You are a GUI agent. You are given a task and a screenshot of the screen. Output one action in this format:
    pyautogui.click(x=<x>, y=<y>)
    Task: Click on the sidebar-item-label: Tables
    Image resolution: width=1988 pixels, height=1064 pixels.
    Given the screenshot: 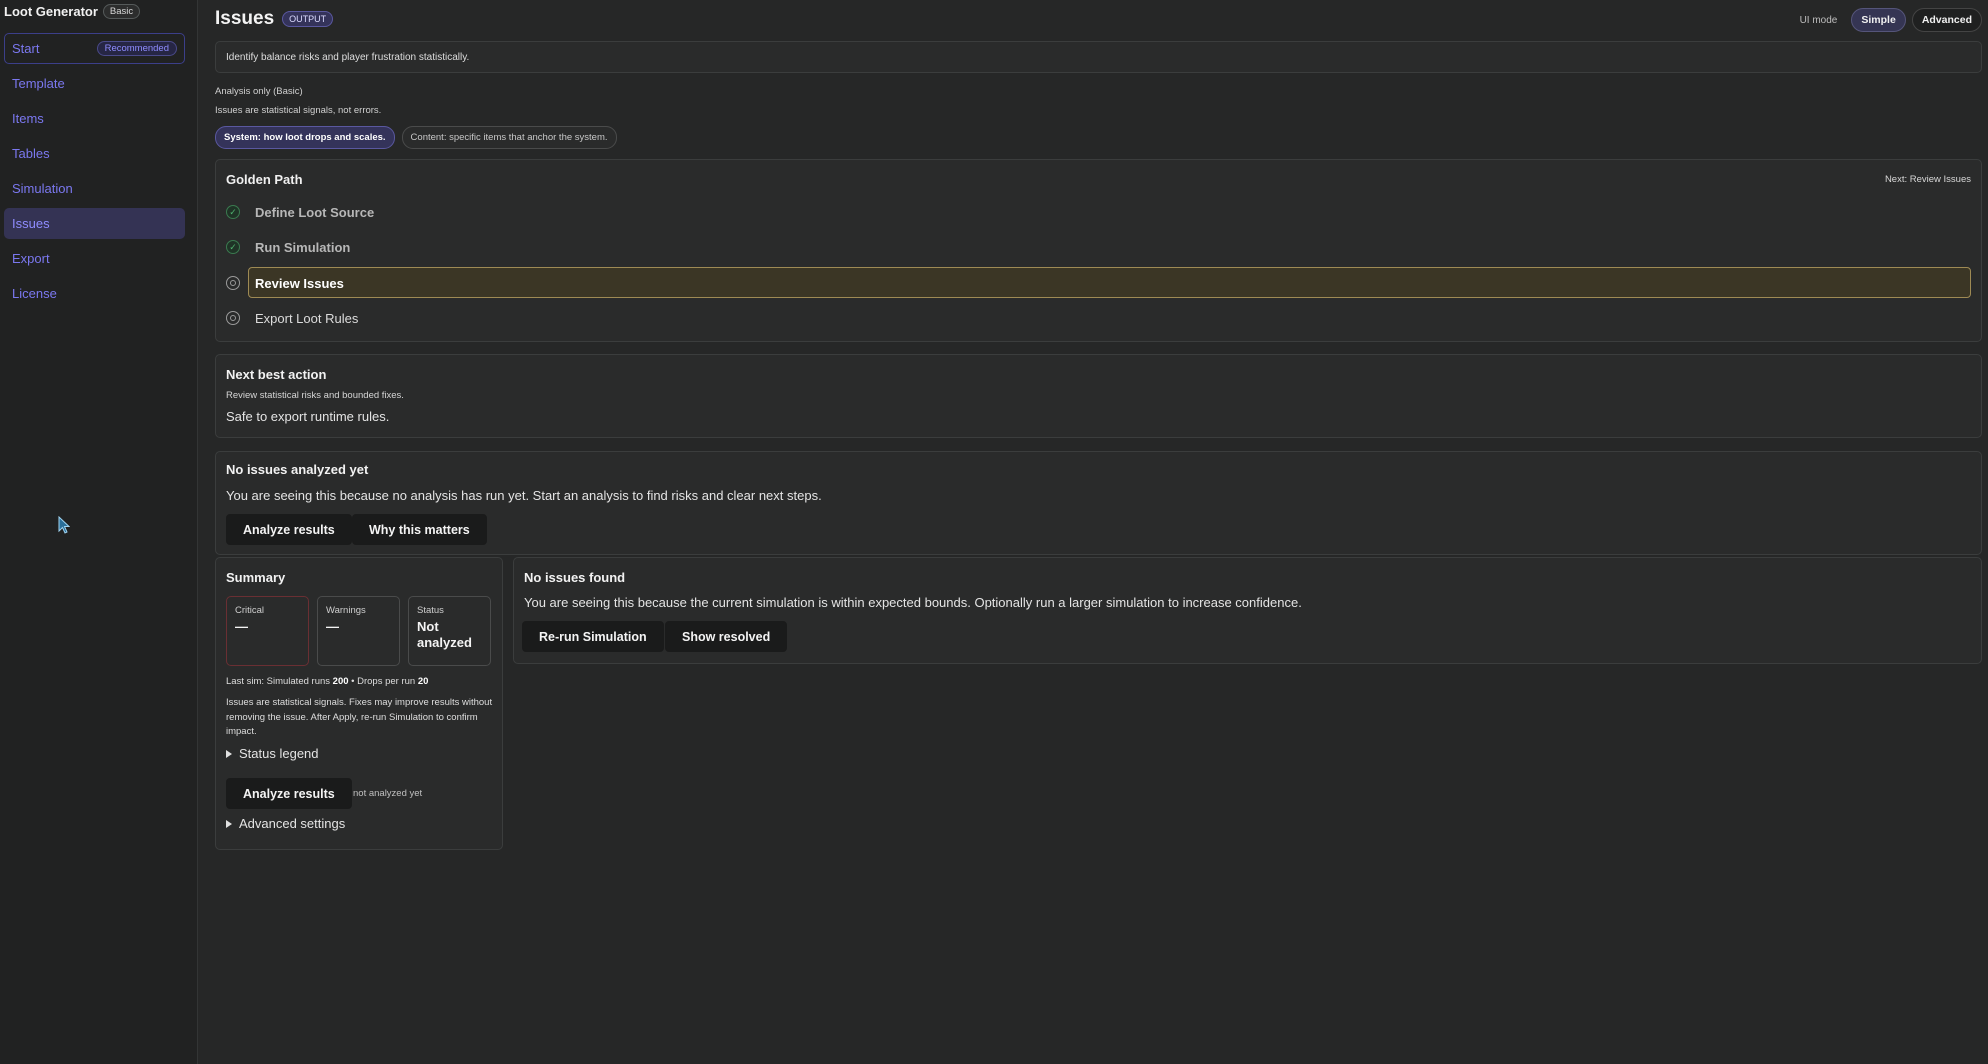 What is the action you would take?
    pyautogui.click(x=31, y=153)
    